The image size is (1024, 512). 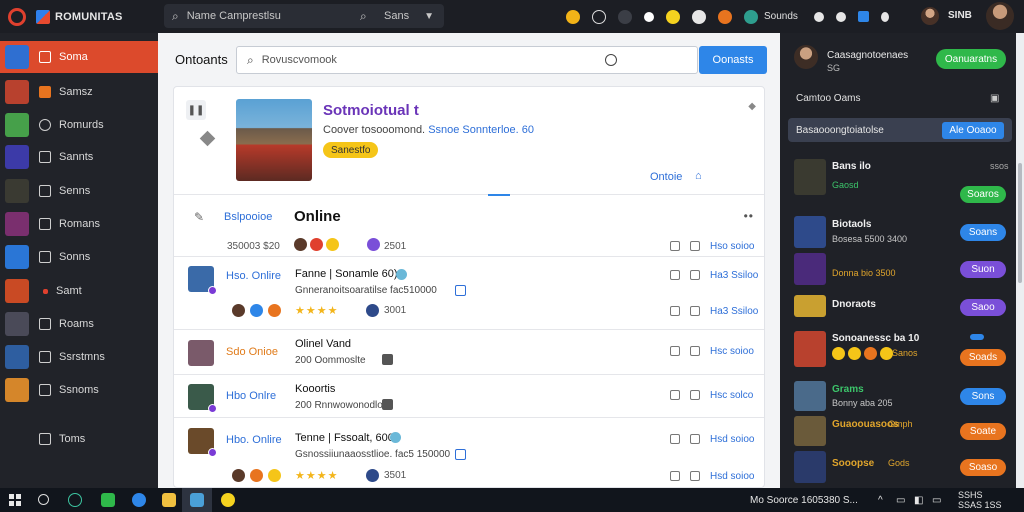 What do you see at coordinates (734, 311) in the screenshot?
I see `action-link: Ha3 Ssiloo` at bounding box center [734, 311].